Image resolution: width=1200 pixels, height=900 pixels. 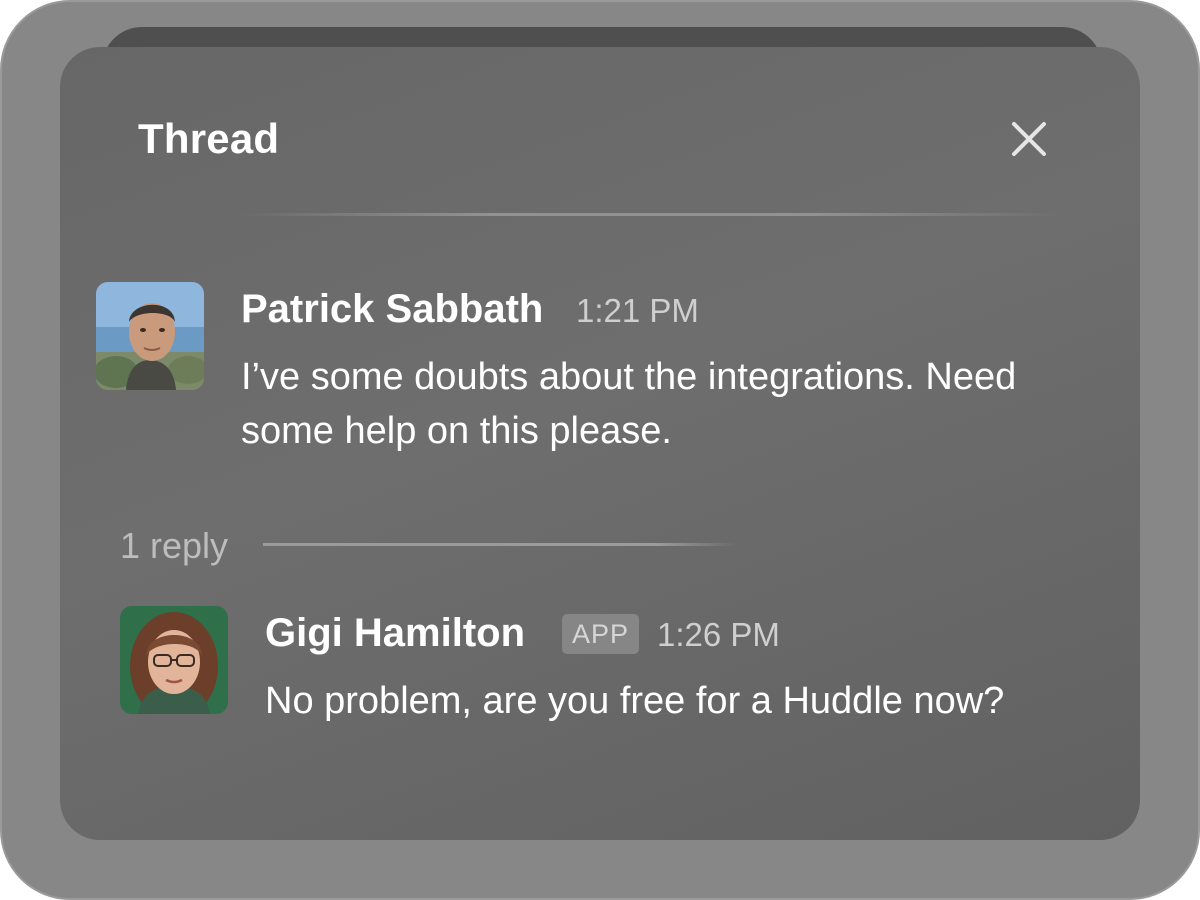 What do you see at coordinates (650, 214) in the screenshot?
I see `header-divider` at bounding box center [650, 214].